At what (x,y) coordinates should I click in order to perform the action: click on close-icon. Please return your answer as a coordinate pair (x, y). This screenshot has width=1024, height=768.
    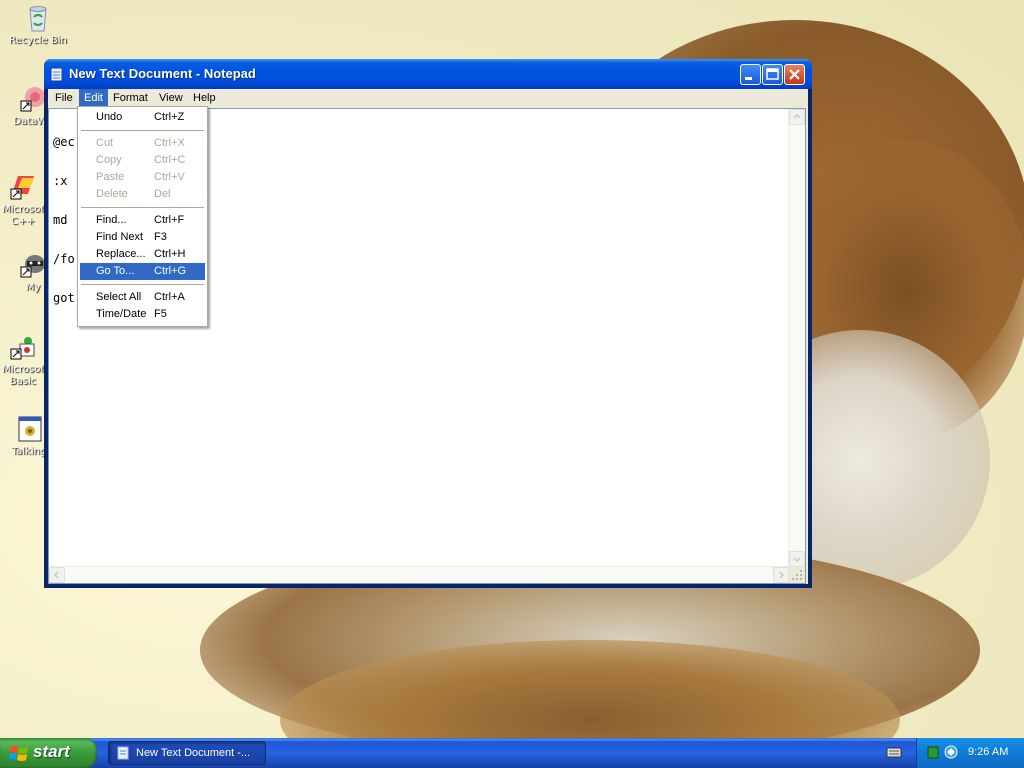
    Looking at the image, I should click on (794, 74).